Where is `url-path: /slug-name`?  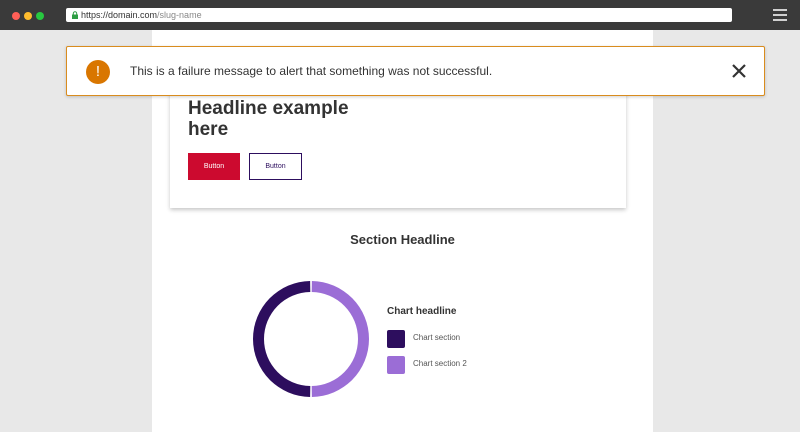 url-path: /slug-name is located at coordinates (179, 15).